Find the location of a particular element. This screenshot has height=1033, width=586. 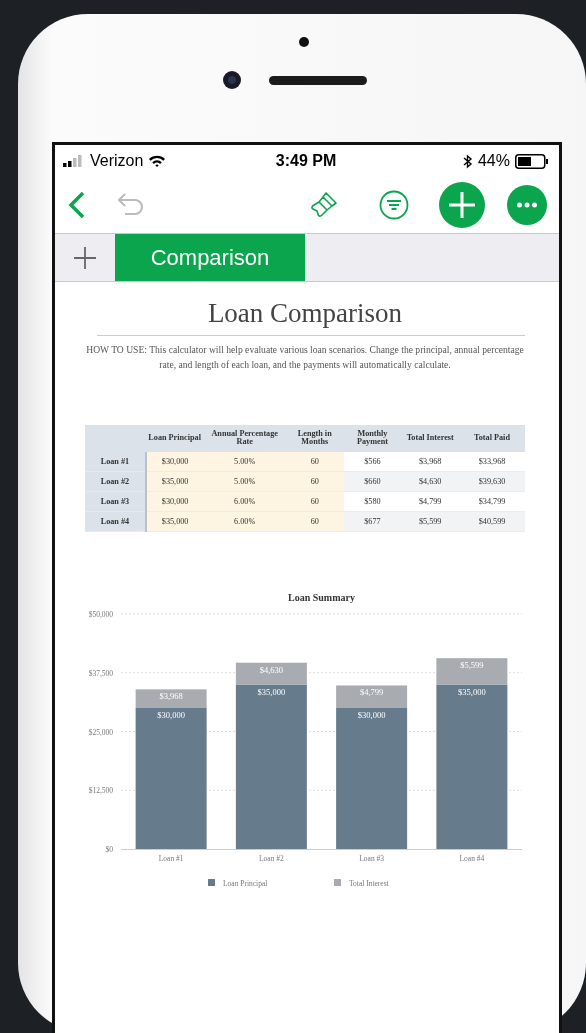

column-header: Annual Percentage Rate is located at coordinates (244, 438).